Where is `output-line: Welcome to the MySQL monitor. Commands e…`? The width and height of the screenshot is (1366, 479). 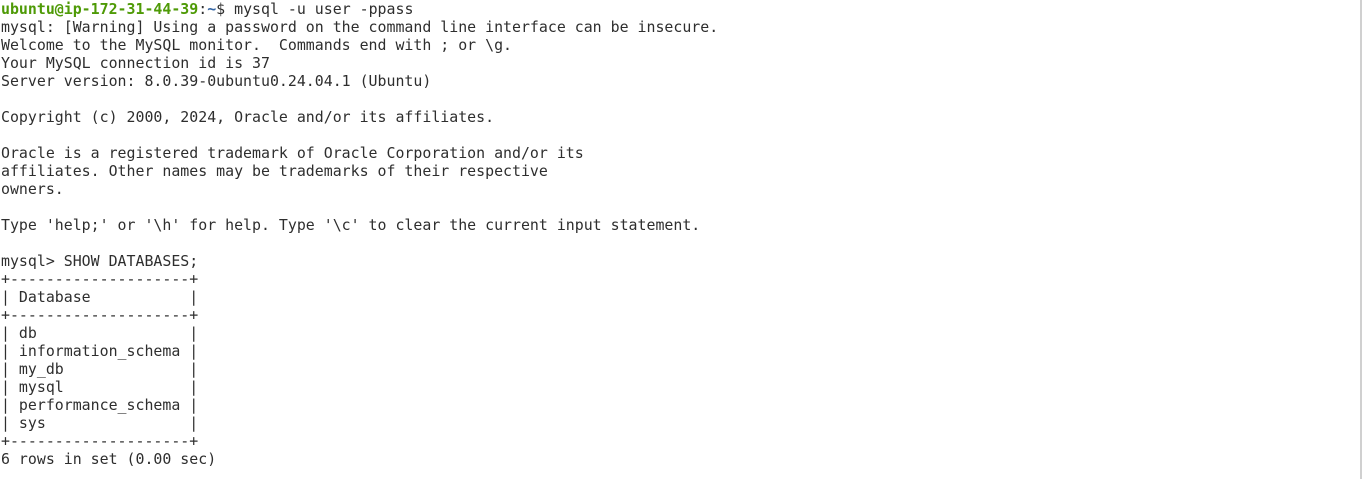 output-line: Welcome to the MySQL monitor. Commands e… is located at coordinates (257, 45).